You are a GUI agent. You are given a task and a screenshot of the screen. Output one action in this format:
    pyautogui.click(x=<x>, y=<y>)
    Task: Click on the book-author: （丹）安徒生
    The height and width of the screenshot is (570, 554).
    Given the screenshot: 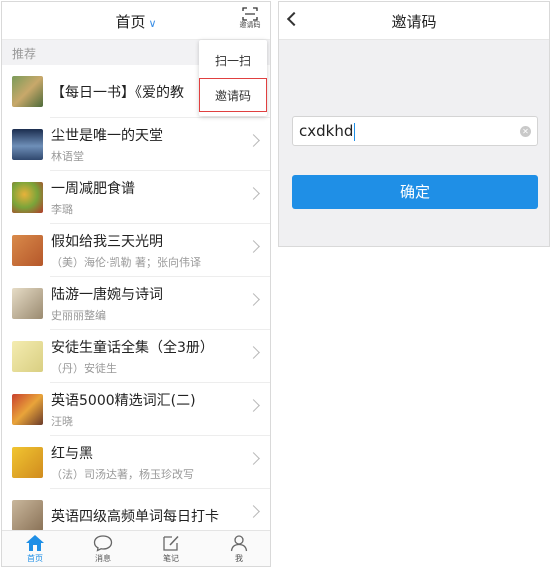 What is the action you would take?
    pyautogui.click(x=84, y=368)
    